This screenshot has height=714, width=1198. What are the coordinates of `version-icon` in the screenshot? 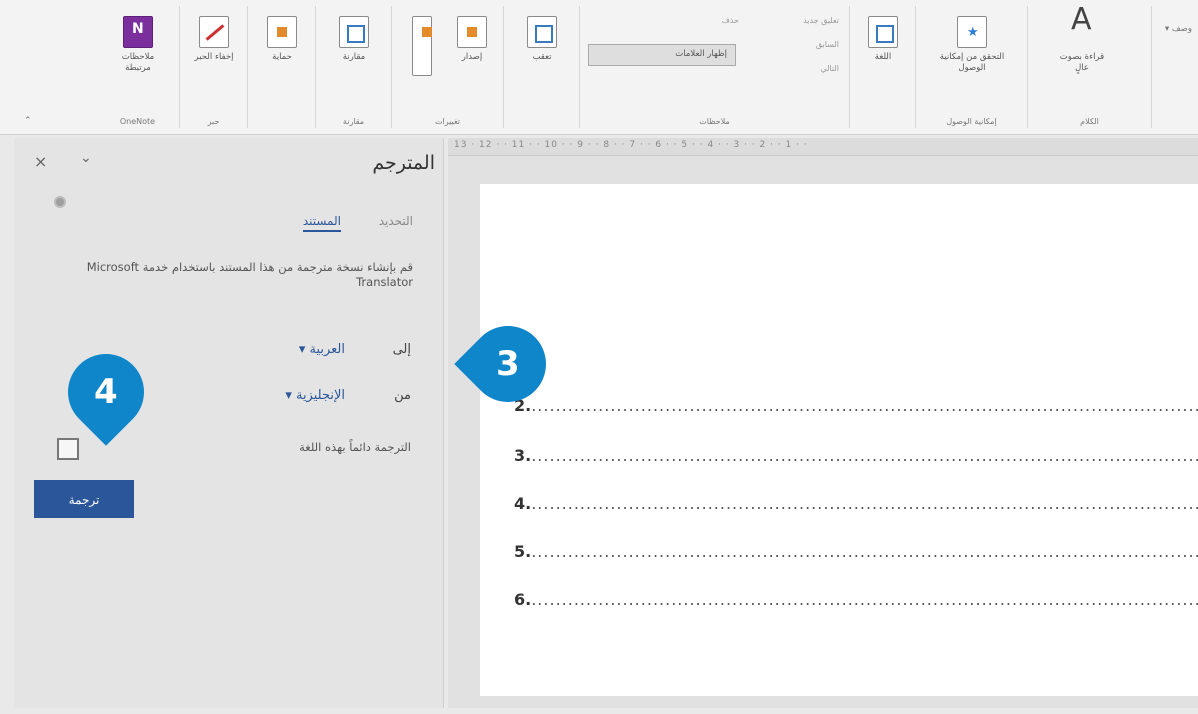 It's located at (472, 32).